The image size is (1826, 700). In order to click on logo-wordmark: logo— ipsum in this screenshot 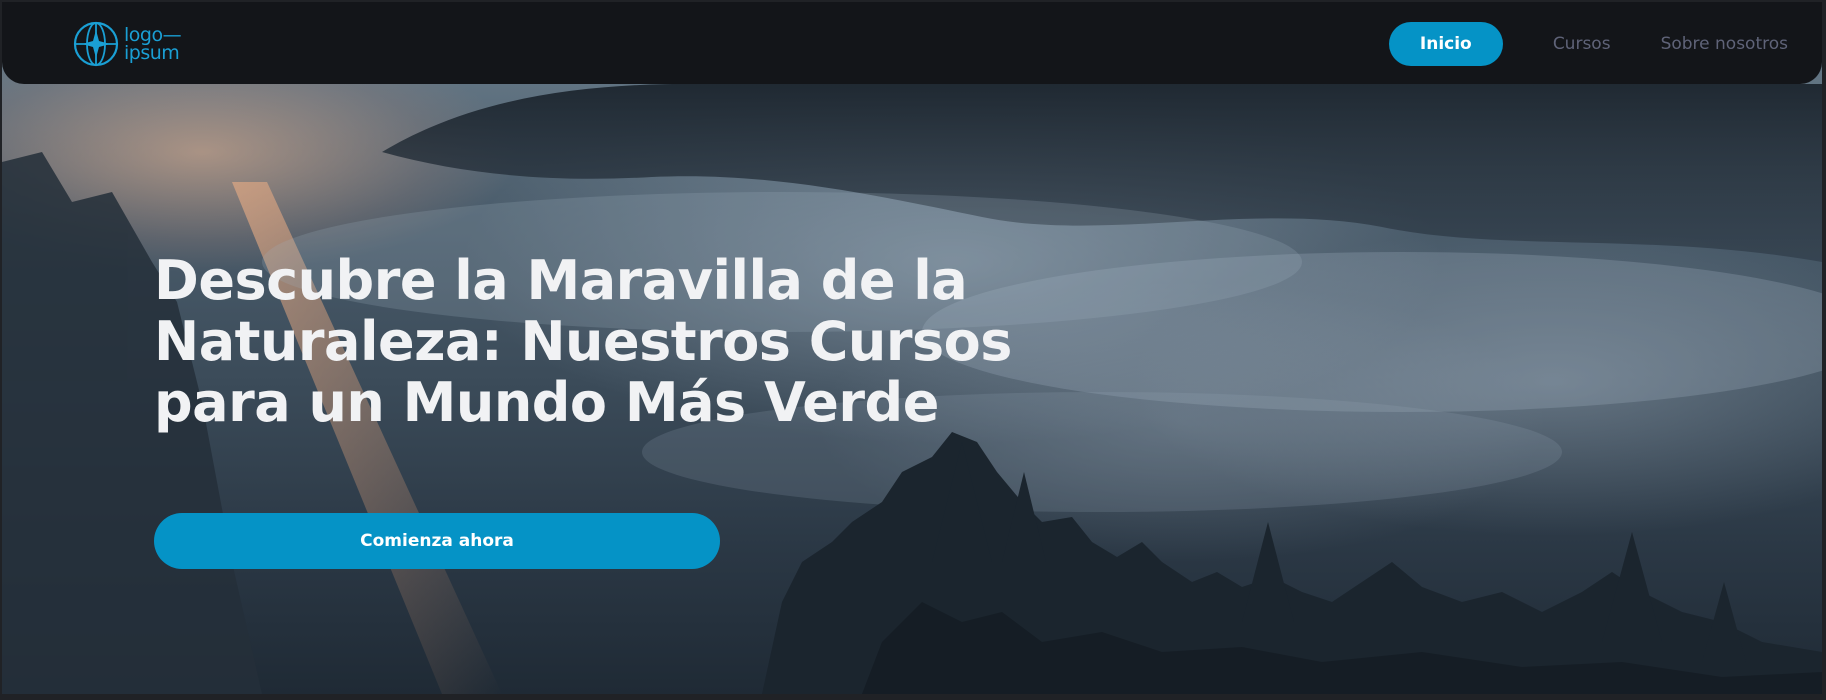, I will do `click(153, 45)`.